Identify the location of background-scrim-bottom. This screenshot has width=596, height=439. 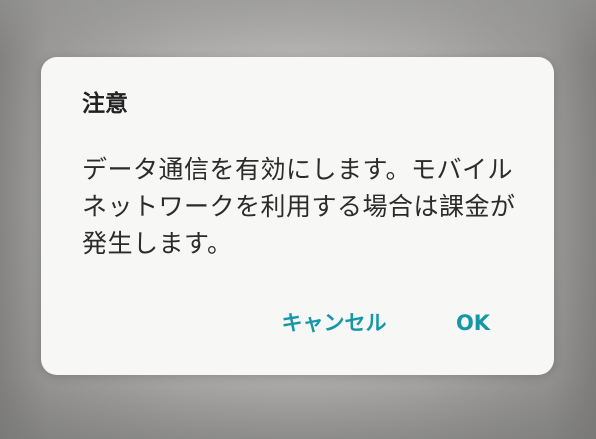
(298, 406).